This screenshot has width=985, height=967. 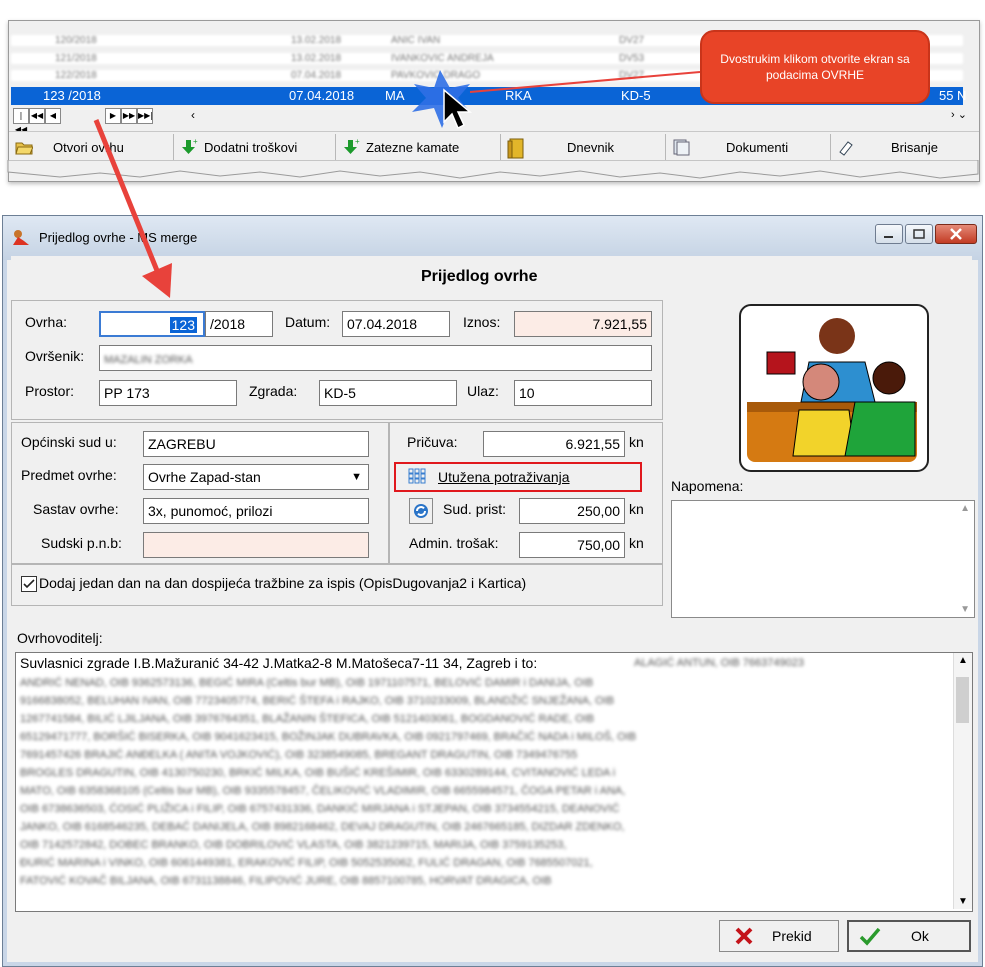 What do you see at coordinates (585, 82) in the screenshot?
I see `callout-pointer` at bounding box center [585, 82].